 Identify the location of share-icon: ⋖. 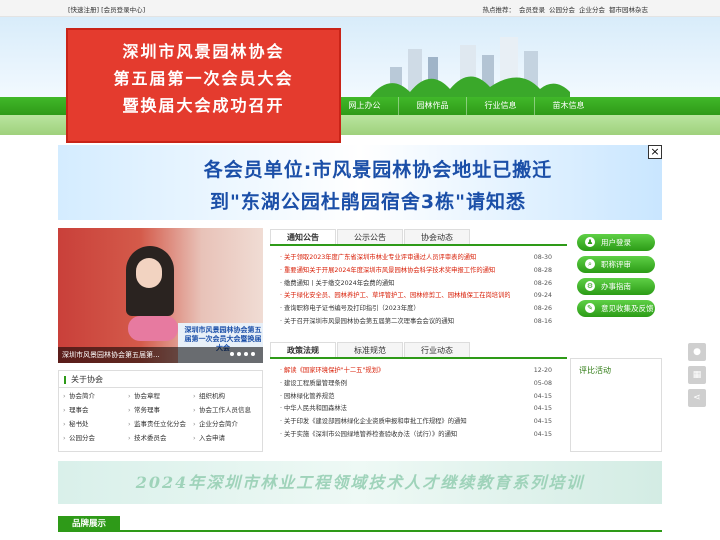
(697, 398).